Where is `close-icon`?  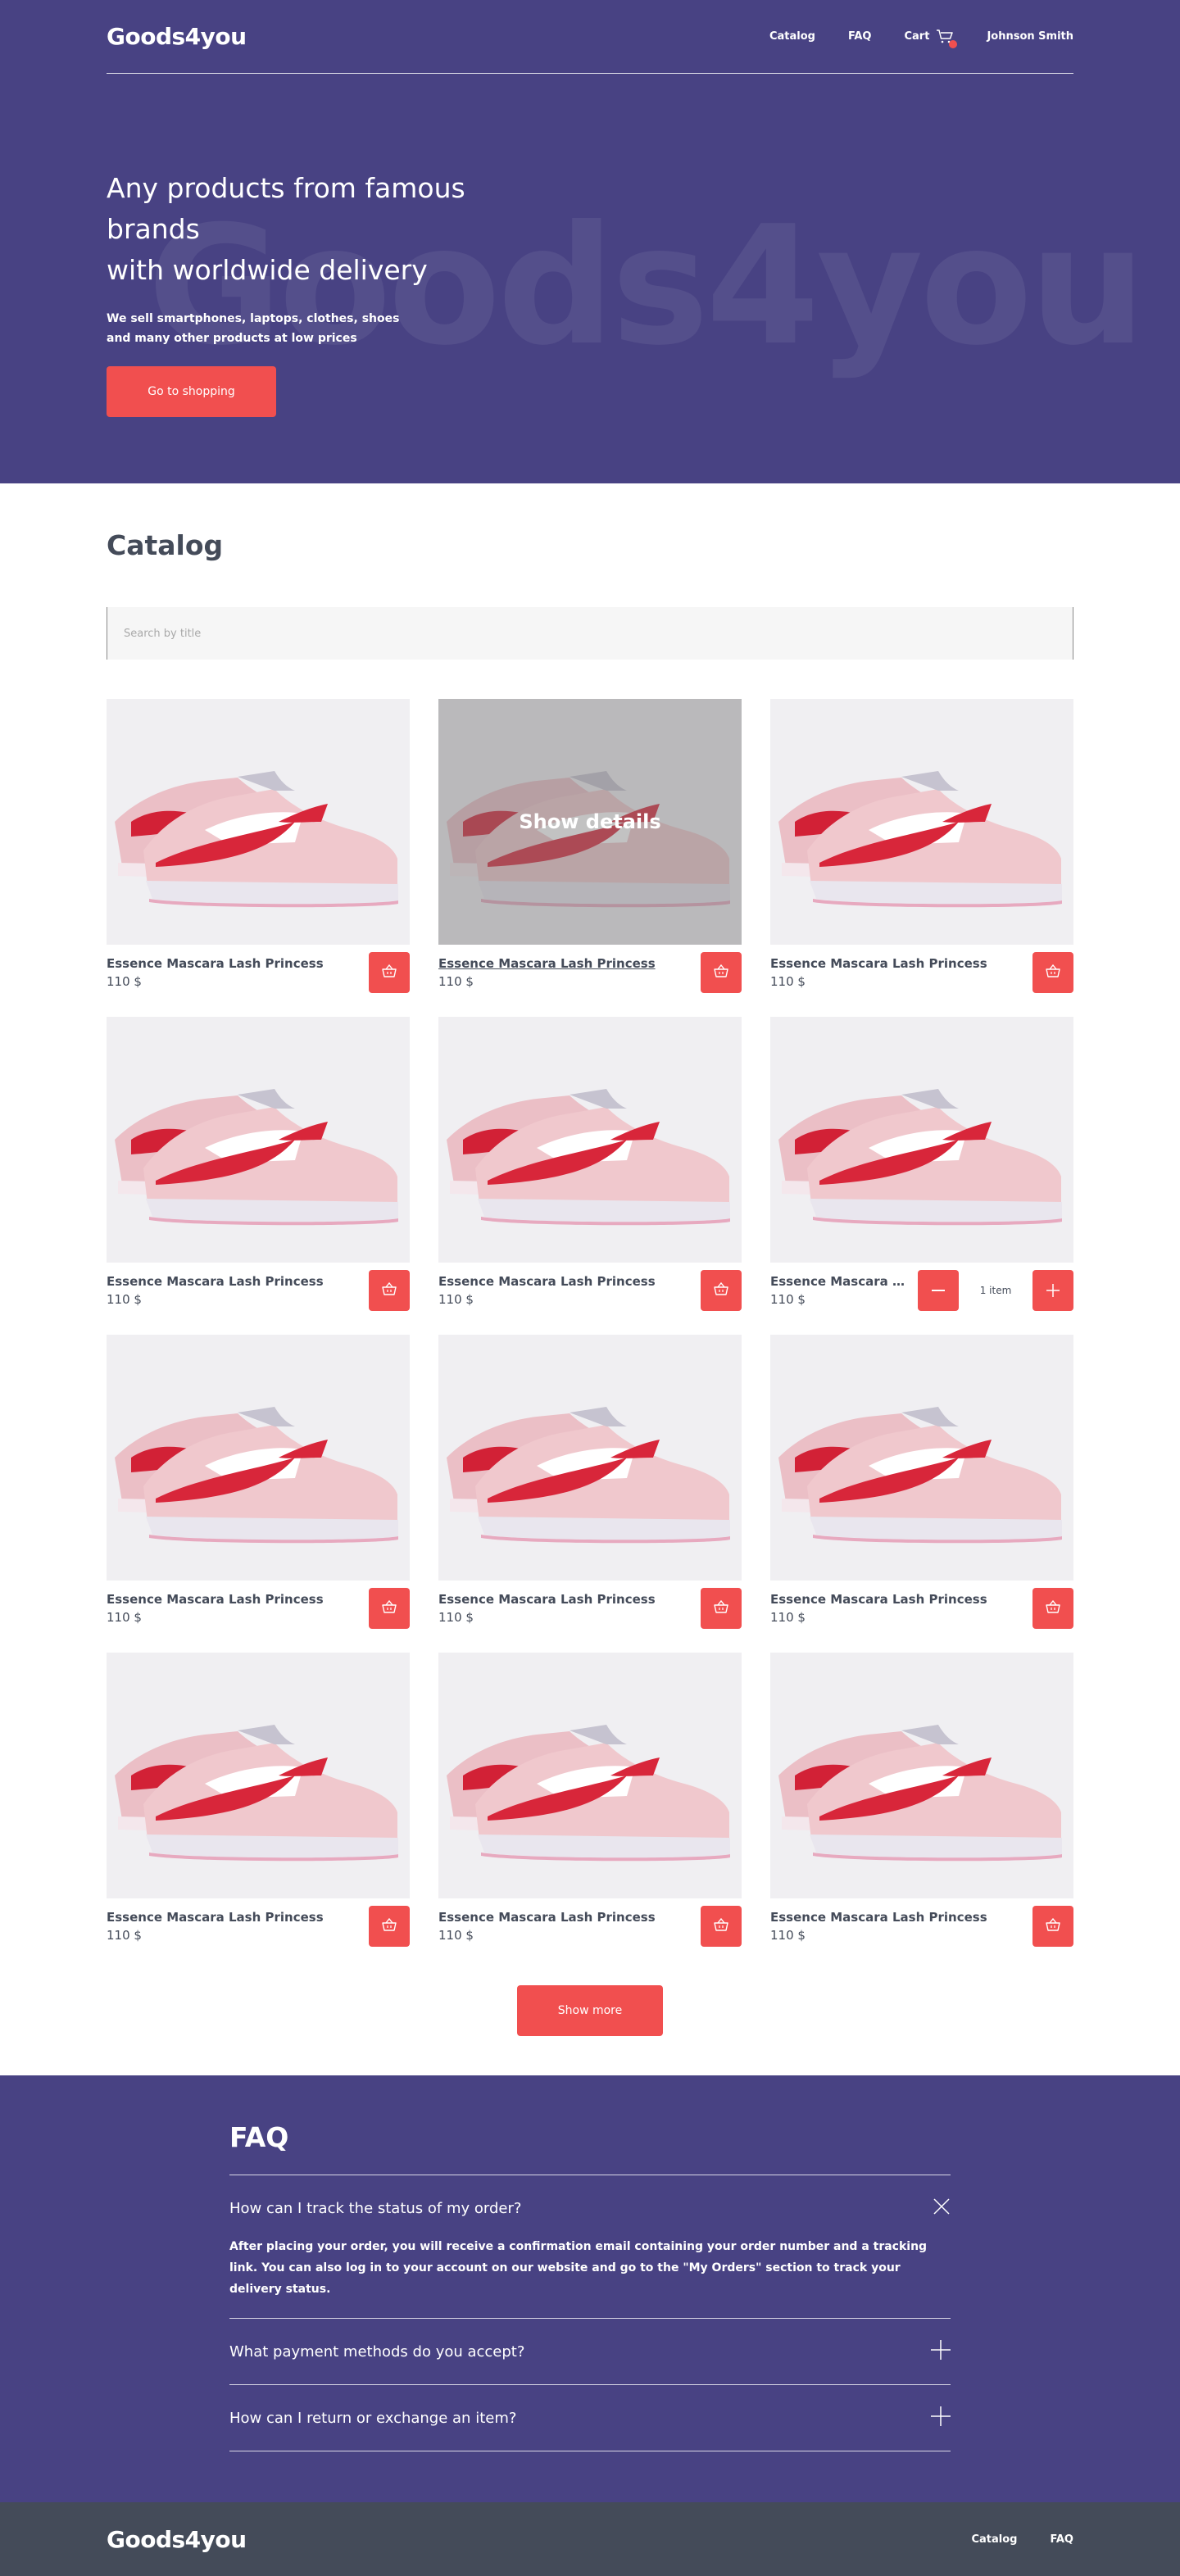 close-icon is located at coordinates (942, 2208).